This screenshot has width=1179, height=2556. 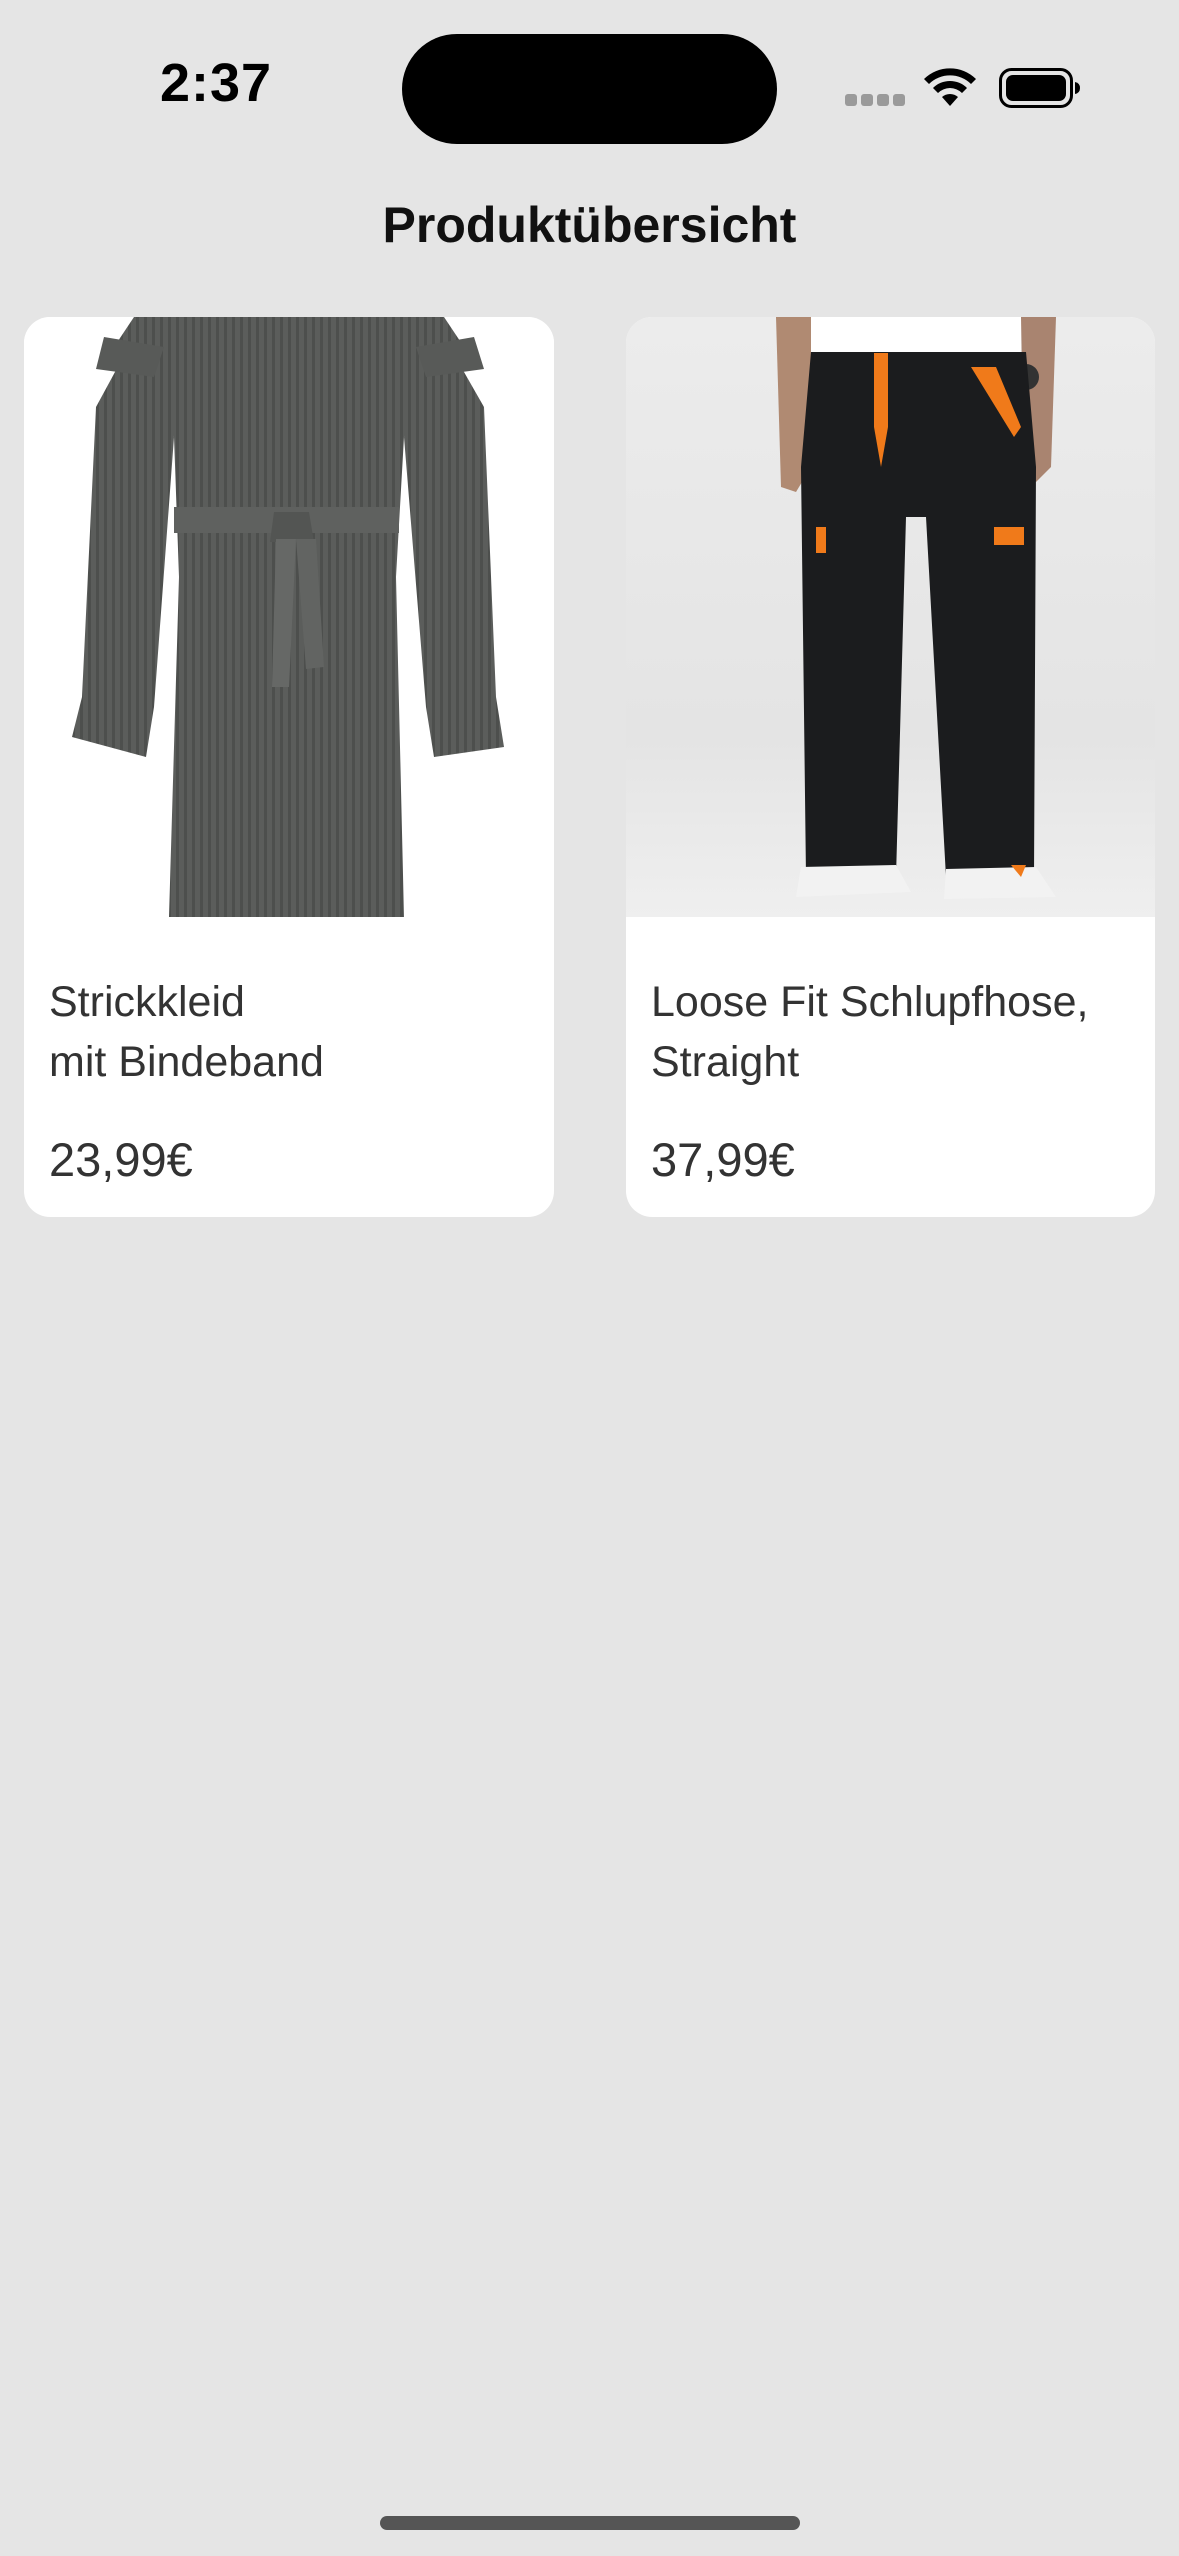 What do you see at coordinates (216, 83) in the screenshot?
I see `status-time: 2:37` at bounding box center [216, 83].